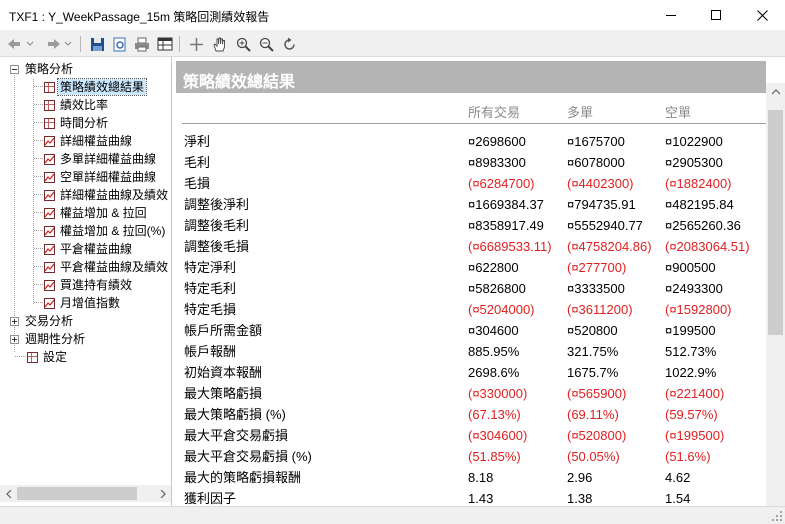  I want to click on row-label: 最大平倉交易虧損, so click(236, 435).